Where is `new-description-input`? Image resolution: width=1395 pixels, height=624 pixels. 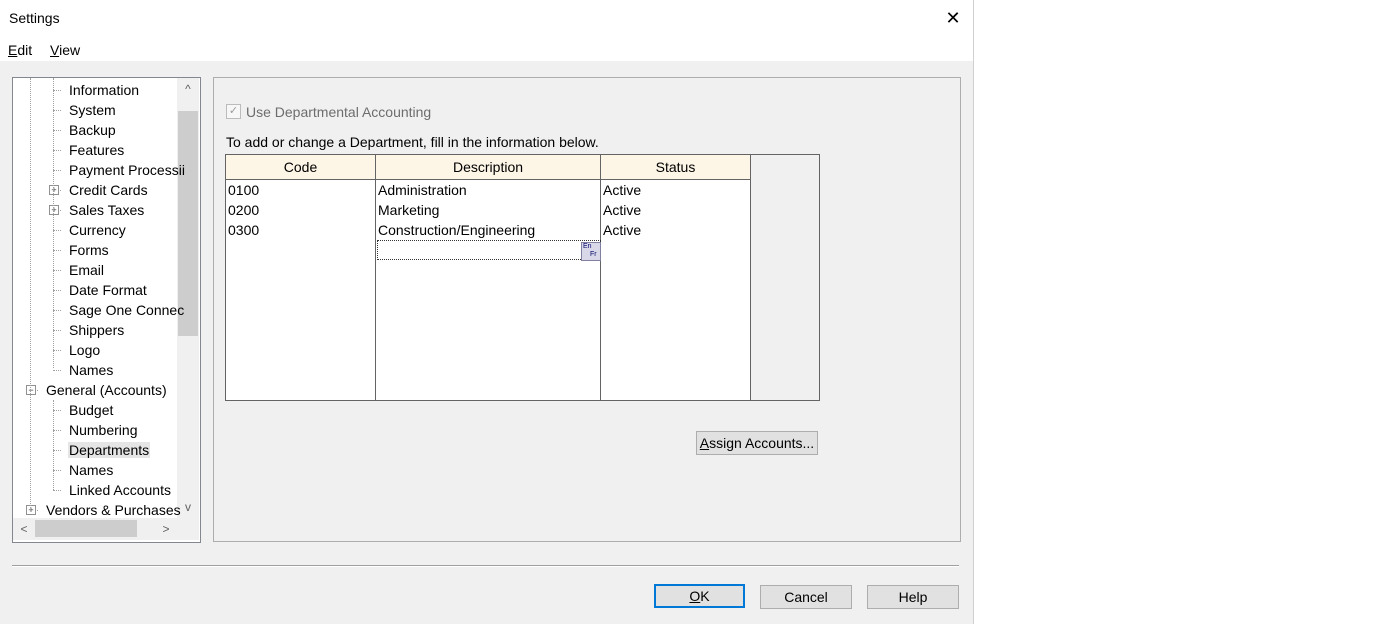
new-description-input is located at coordinates (489, 250).